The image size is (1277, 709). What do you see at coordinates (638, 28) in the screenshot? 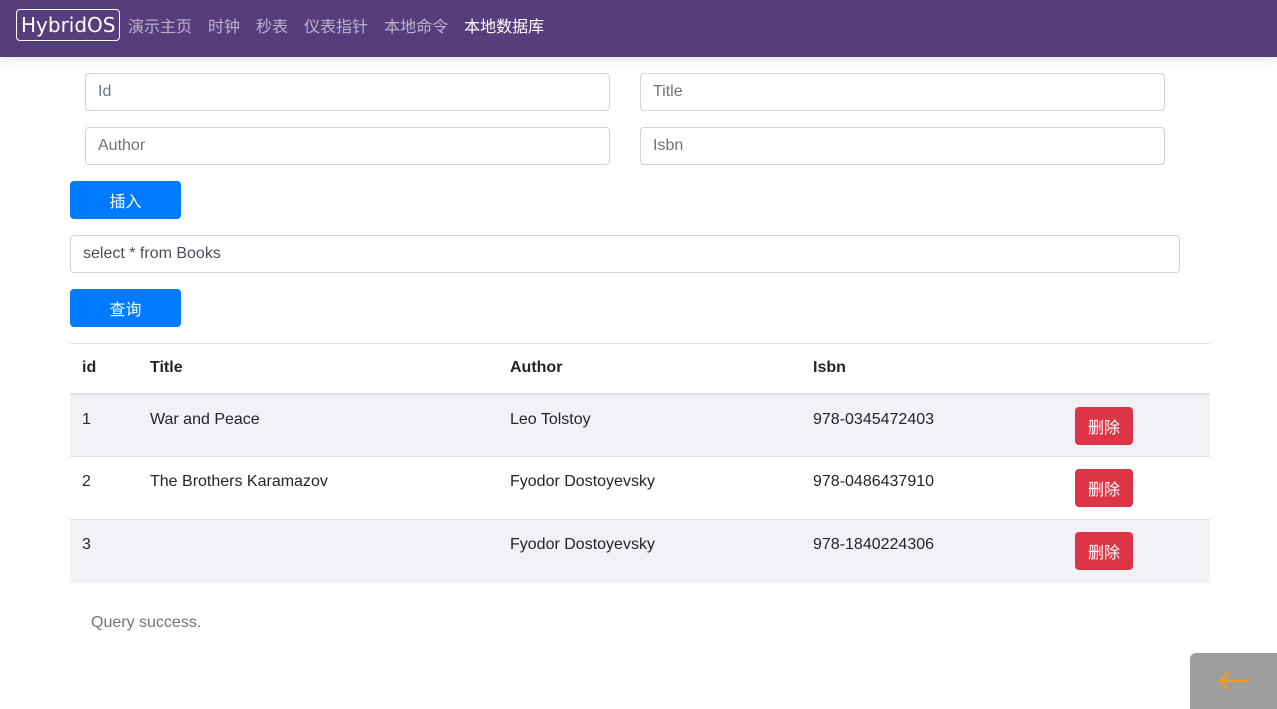
I see `navbar: HybridOS 演示主页 时钟 秒表 仪表指针 本地命令 本地数据库` at bounding box center [638, 28].